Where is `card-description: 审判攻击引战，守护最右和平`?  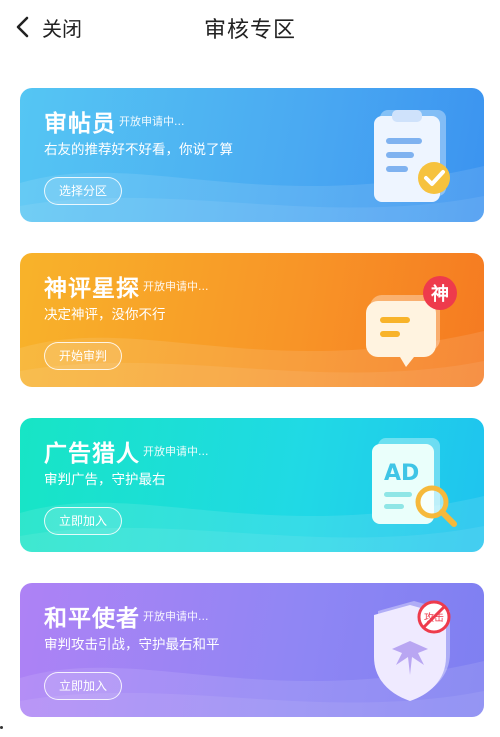
card-description: 审判攻击引战，守护最右和平 is located at coordinates (132, 645).